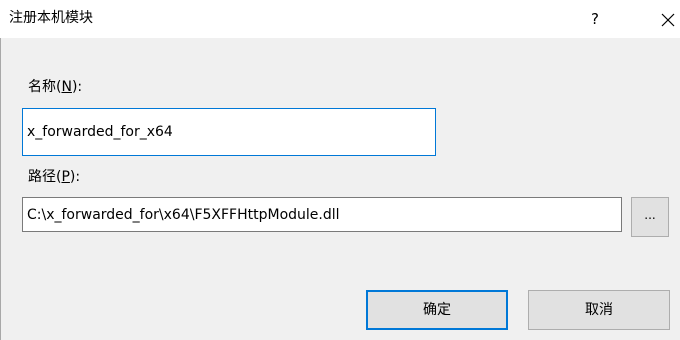 This screenshot has height=340, width=680. I want to click on name-label-suffix: ):, so click(77, 87).